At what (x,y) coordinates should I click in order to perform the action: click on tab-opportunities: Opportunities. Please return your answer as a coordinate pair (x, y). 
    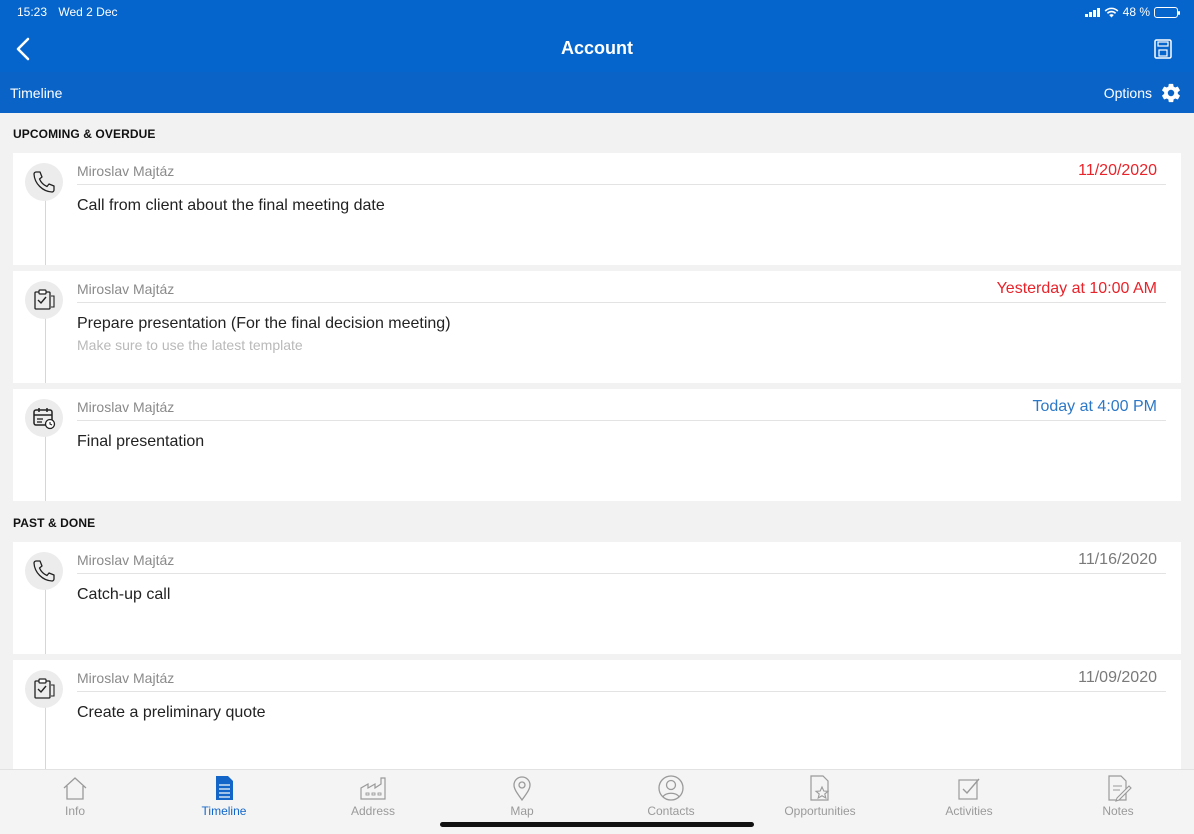
    Looking at the image, I should click on (820, 796).